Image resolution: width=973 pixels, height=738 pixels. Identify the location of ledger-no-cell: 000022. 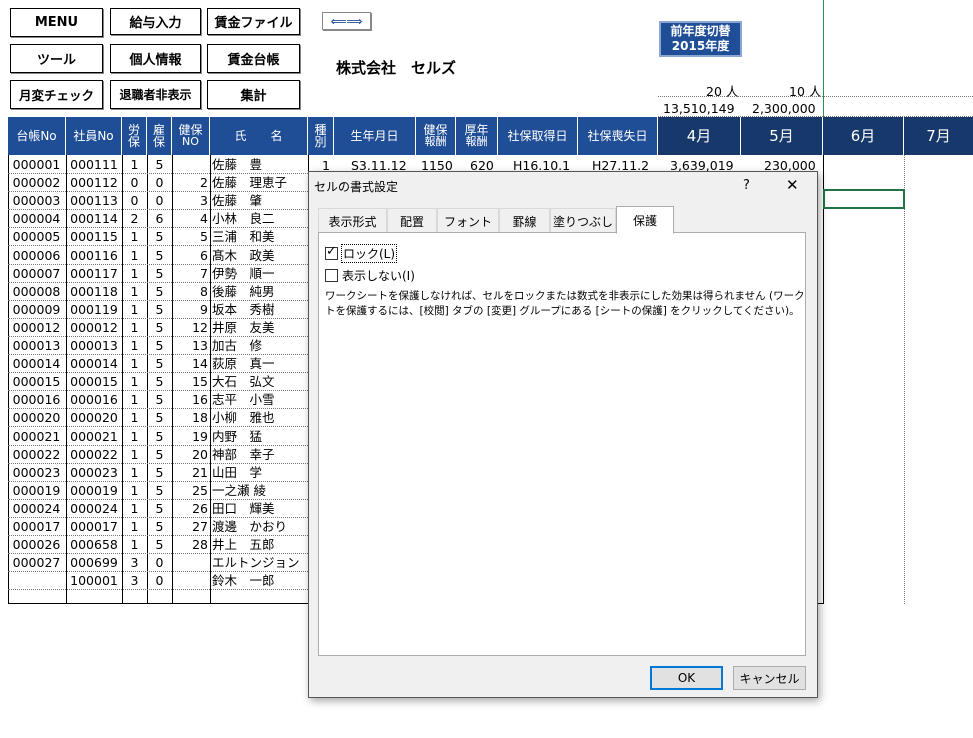
(36, 454).